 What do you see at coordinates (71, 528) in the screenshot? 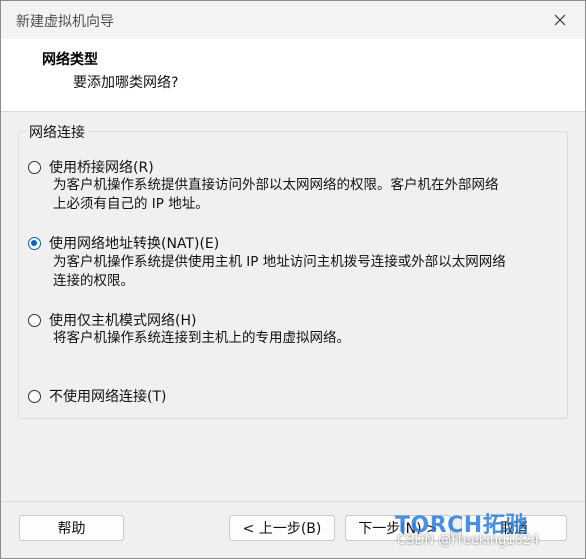
I see `help-button: 帮助` at bounding box center [71, 528].